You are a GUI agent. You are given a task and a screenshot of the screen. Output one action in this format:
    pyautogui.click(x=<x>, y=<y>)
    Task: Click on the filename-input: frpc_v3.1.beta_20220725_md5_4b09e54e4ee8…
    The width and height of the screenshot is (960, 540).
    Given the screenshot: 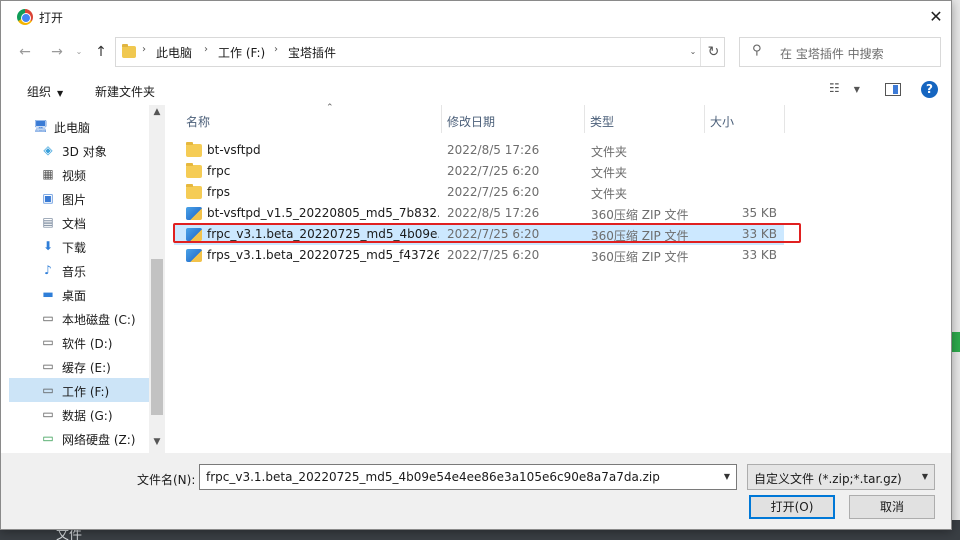 What is the action you would take?
    pyautogui.click(x=468, y=477)
    